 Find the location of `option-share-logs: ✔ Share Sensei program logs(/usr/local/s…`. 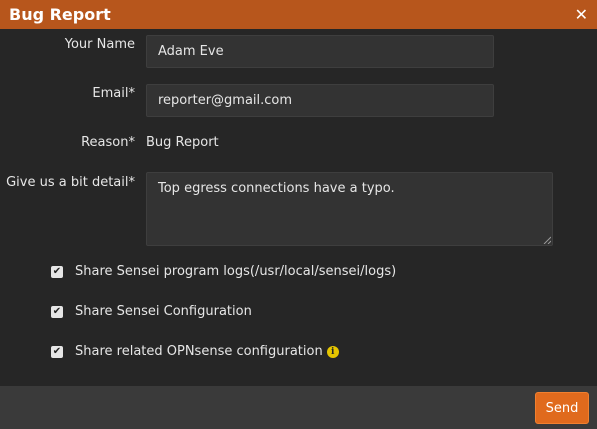

option-share-logs: ✔ Share Sensei program logs(/usr/local/s… is located at coordinates (223, 271).